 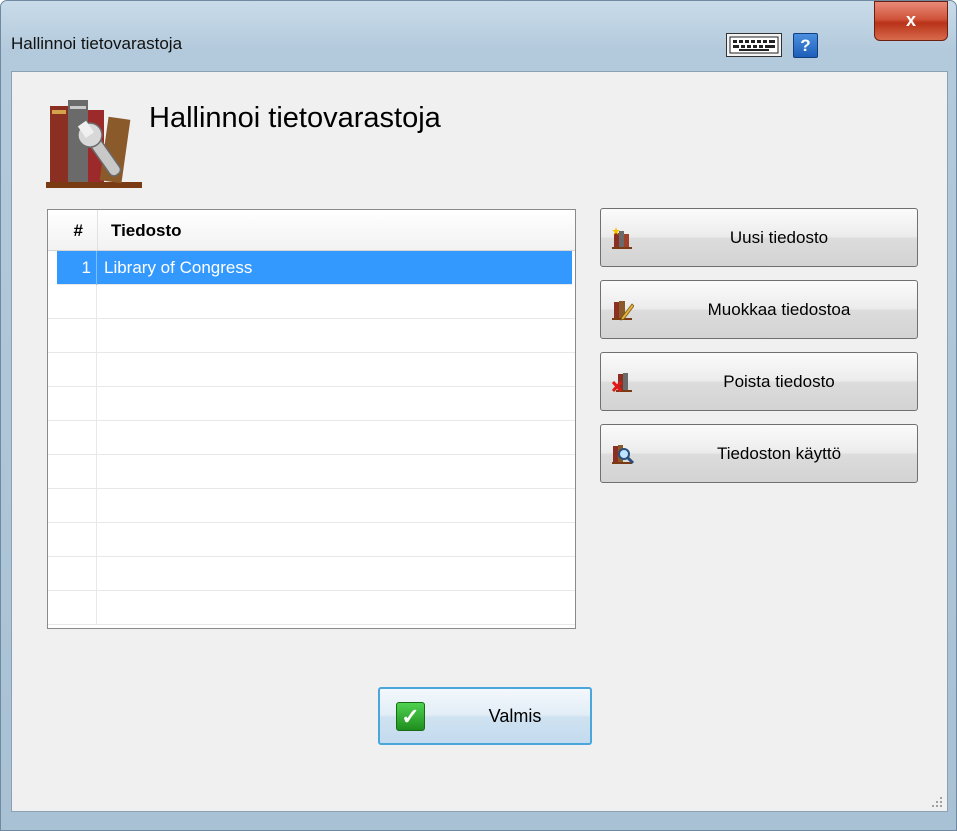 I want to click on new-file-label: Uusi tiedosto, so click(x=779, y=237).